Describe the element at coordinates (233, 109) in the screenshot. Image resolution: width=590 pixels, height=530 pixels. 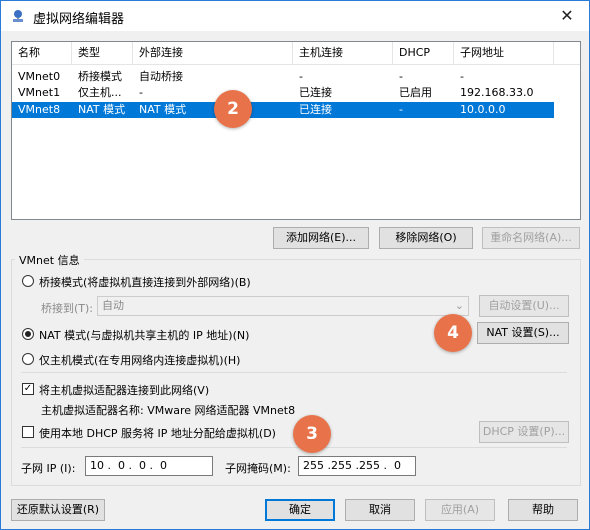
I see `annotation-badge-2: 2` at that location.